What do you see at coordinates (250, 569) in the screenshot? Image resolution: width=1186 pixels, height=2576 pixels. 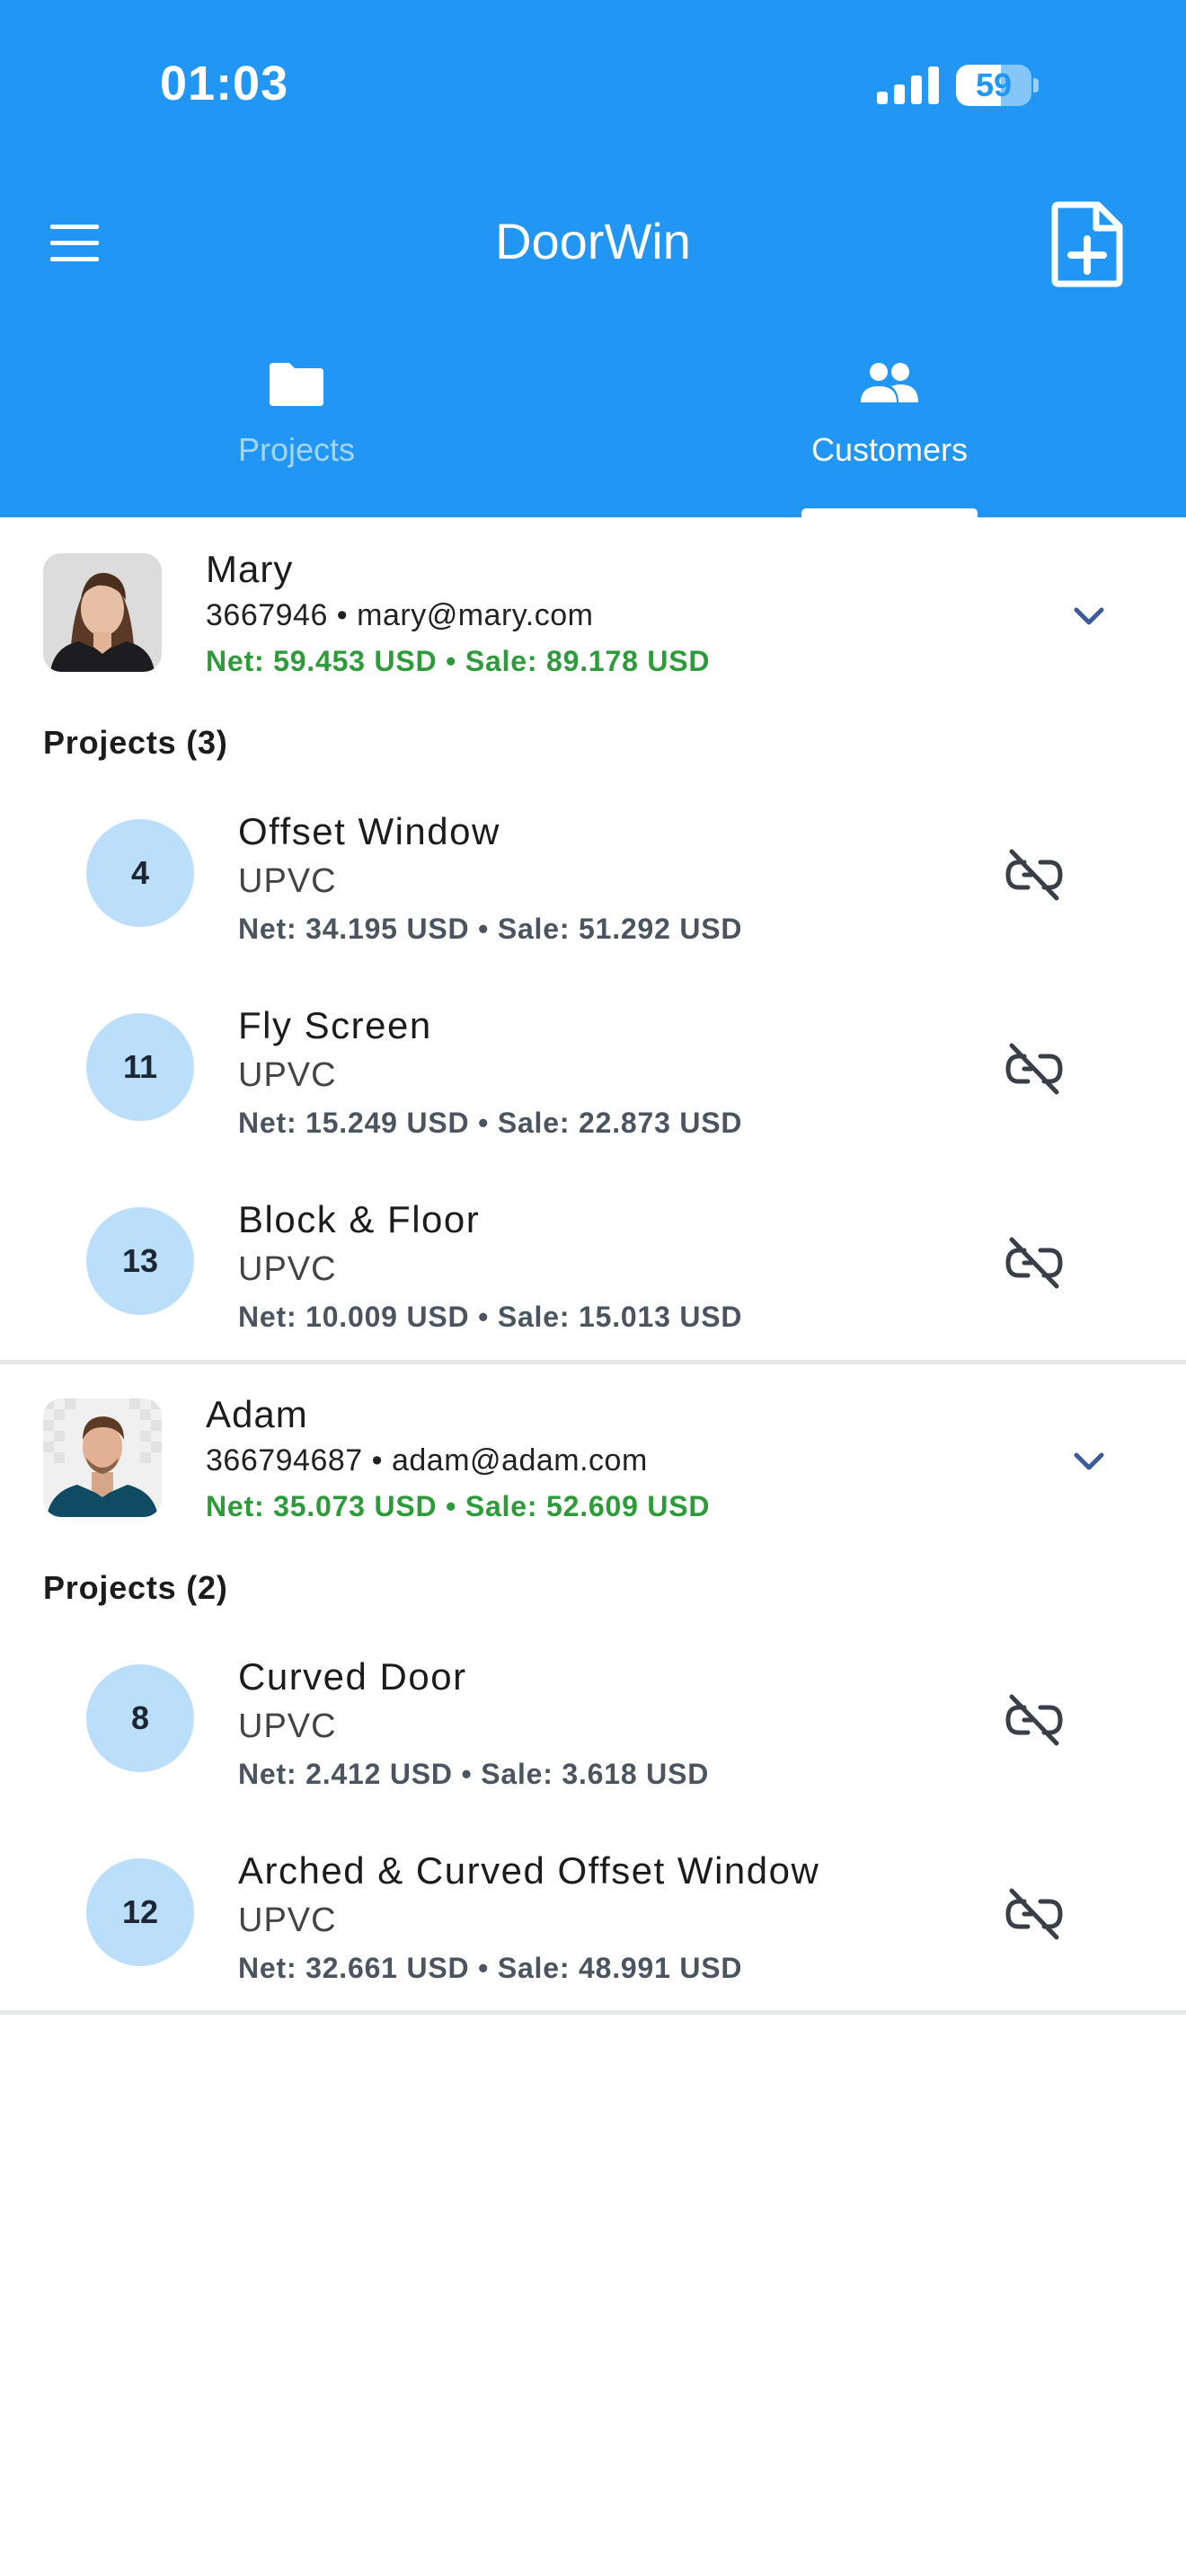 I see `customer-name: Mary` at bounding box center [250, 569].